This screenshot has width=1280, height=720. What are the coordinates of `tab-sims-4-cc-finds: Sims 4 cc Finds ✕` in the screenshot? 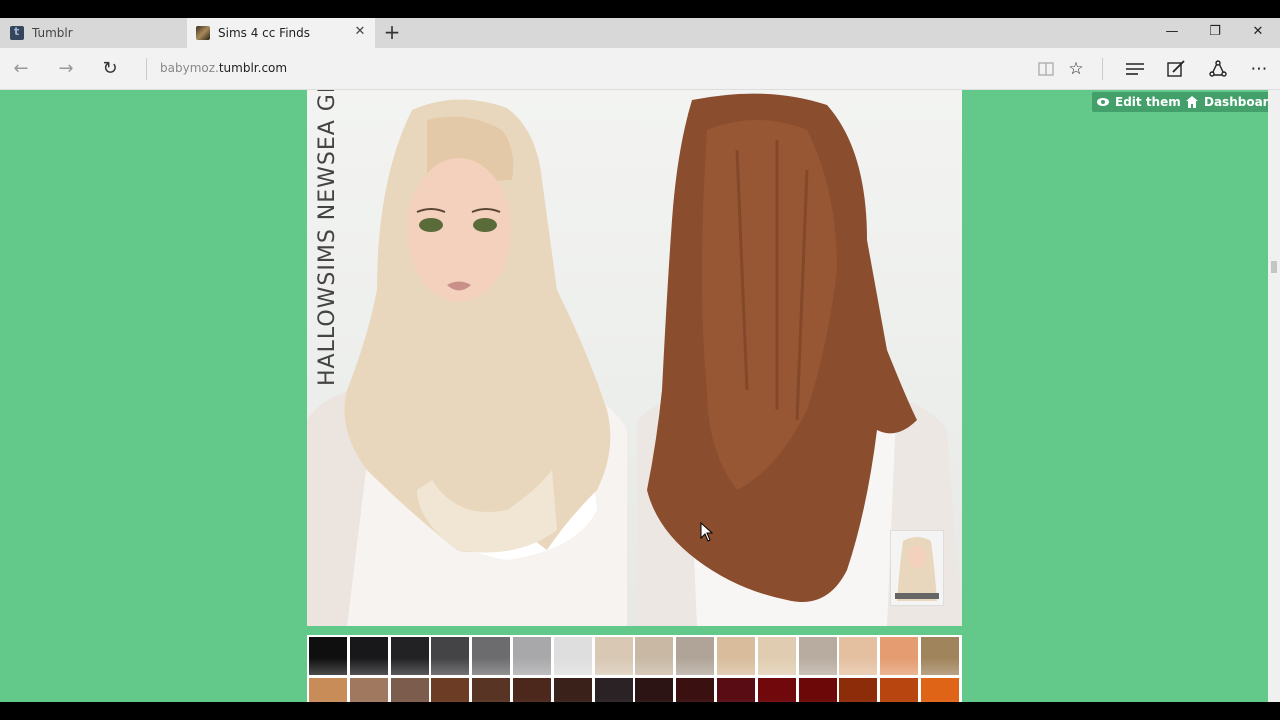 It's located at (281, 33).